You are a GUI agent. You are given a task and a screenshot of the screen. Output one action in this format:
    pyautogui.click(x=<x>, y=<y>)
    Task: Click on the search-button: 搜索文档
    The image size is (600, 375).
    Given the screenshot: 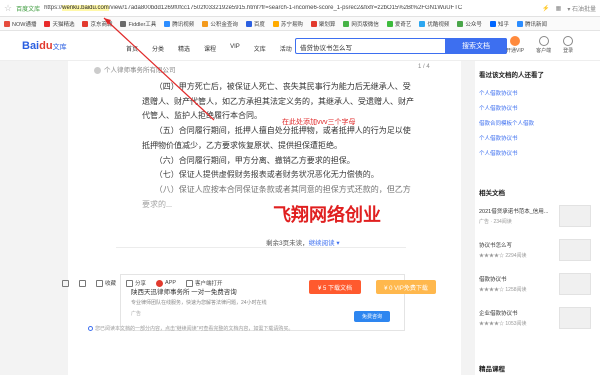 What is the action you would take?
    pyautogui.click(x=476, y=46)
    